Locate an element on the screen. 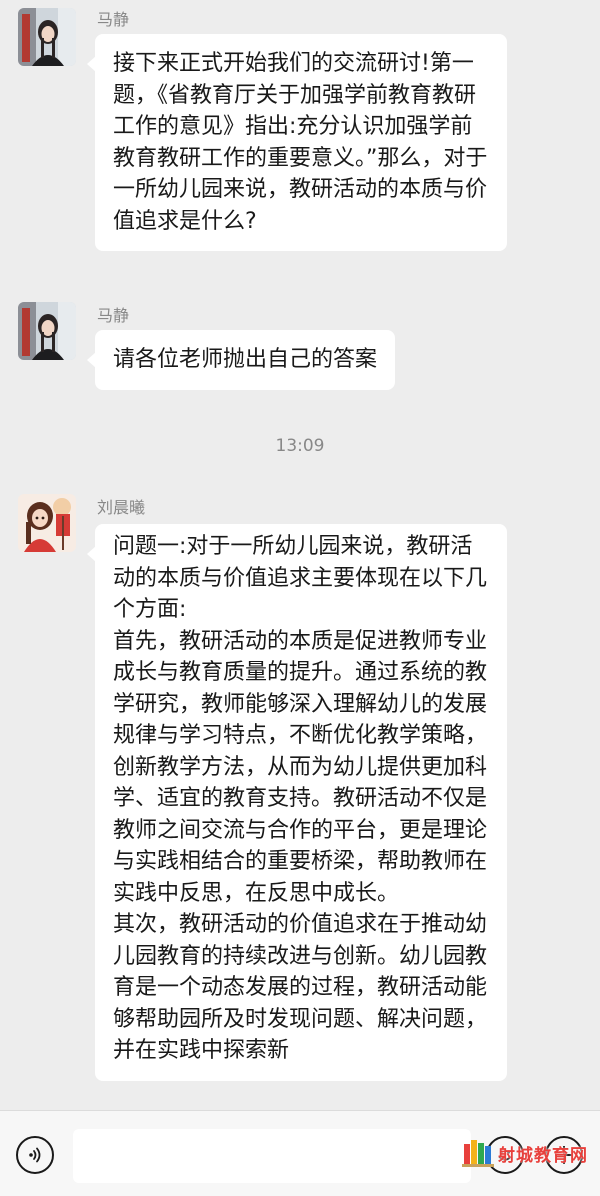 This screenshot has height=1196, width=600. voice-icon is located at coordinates (35, 1155).